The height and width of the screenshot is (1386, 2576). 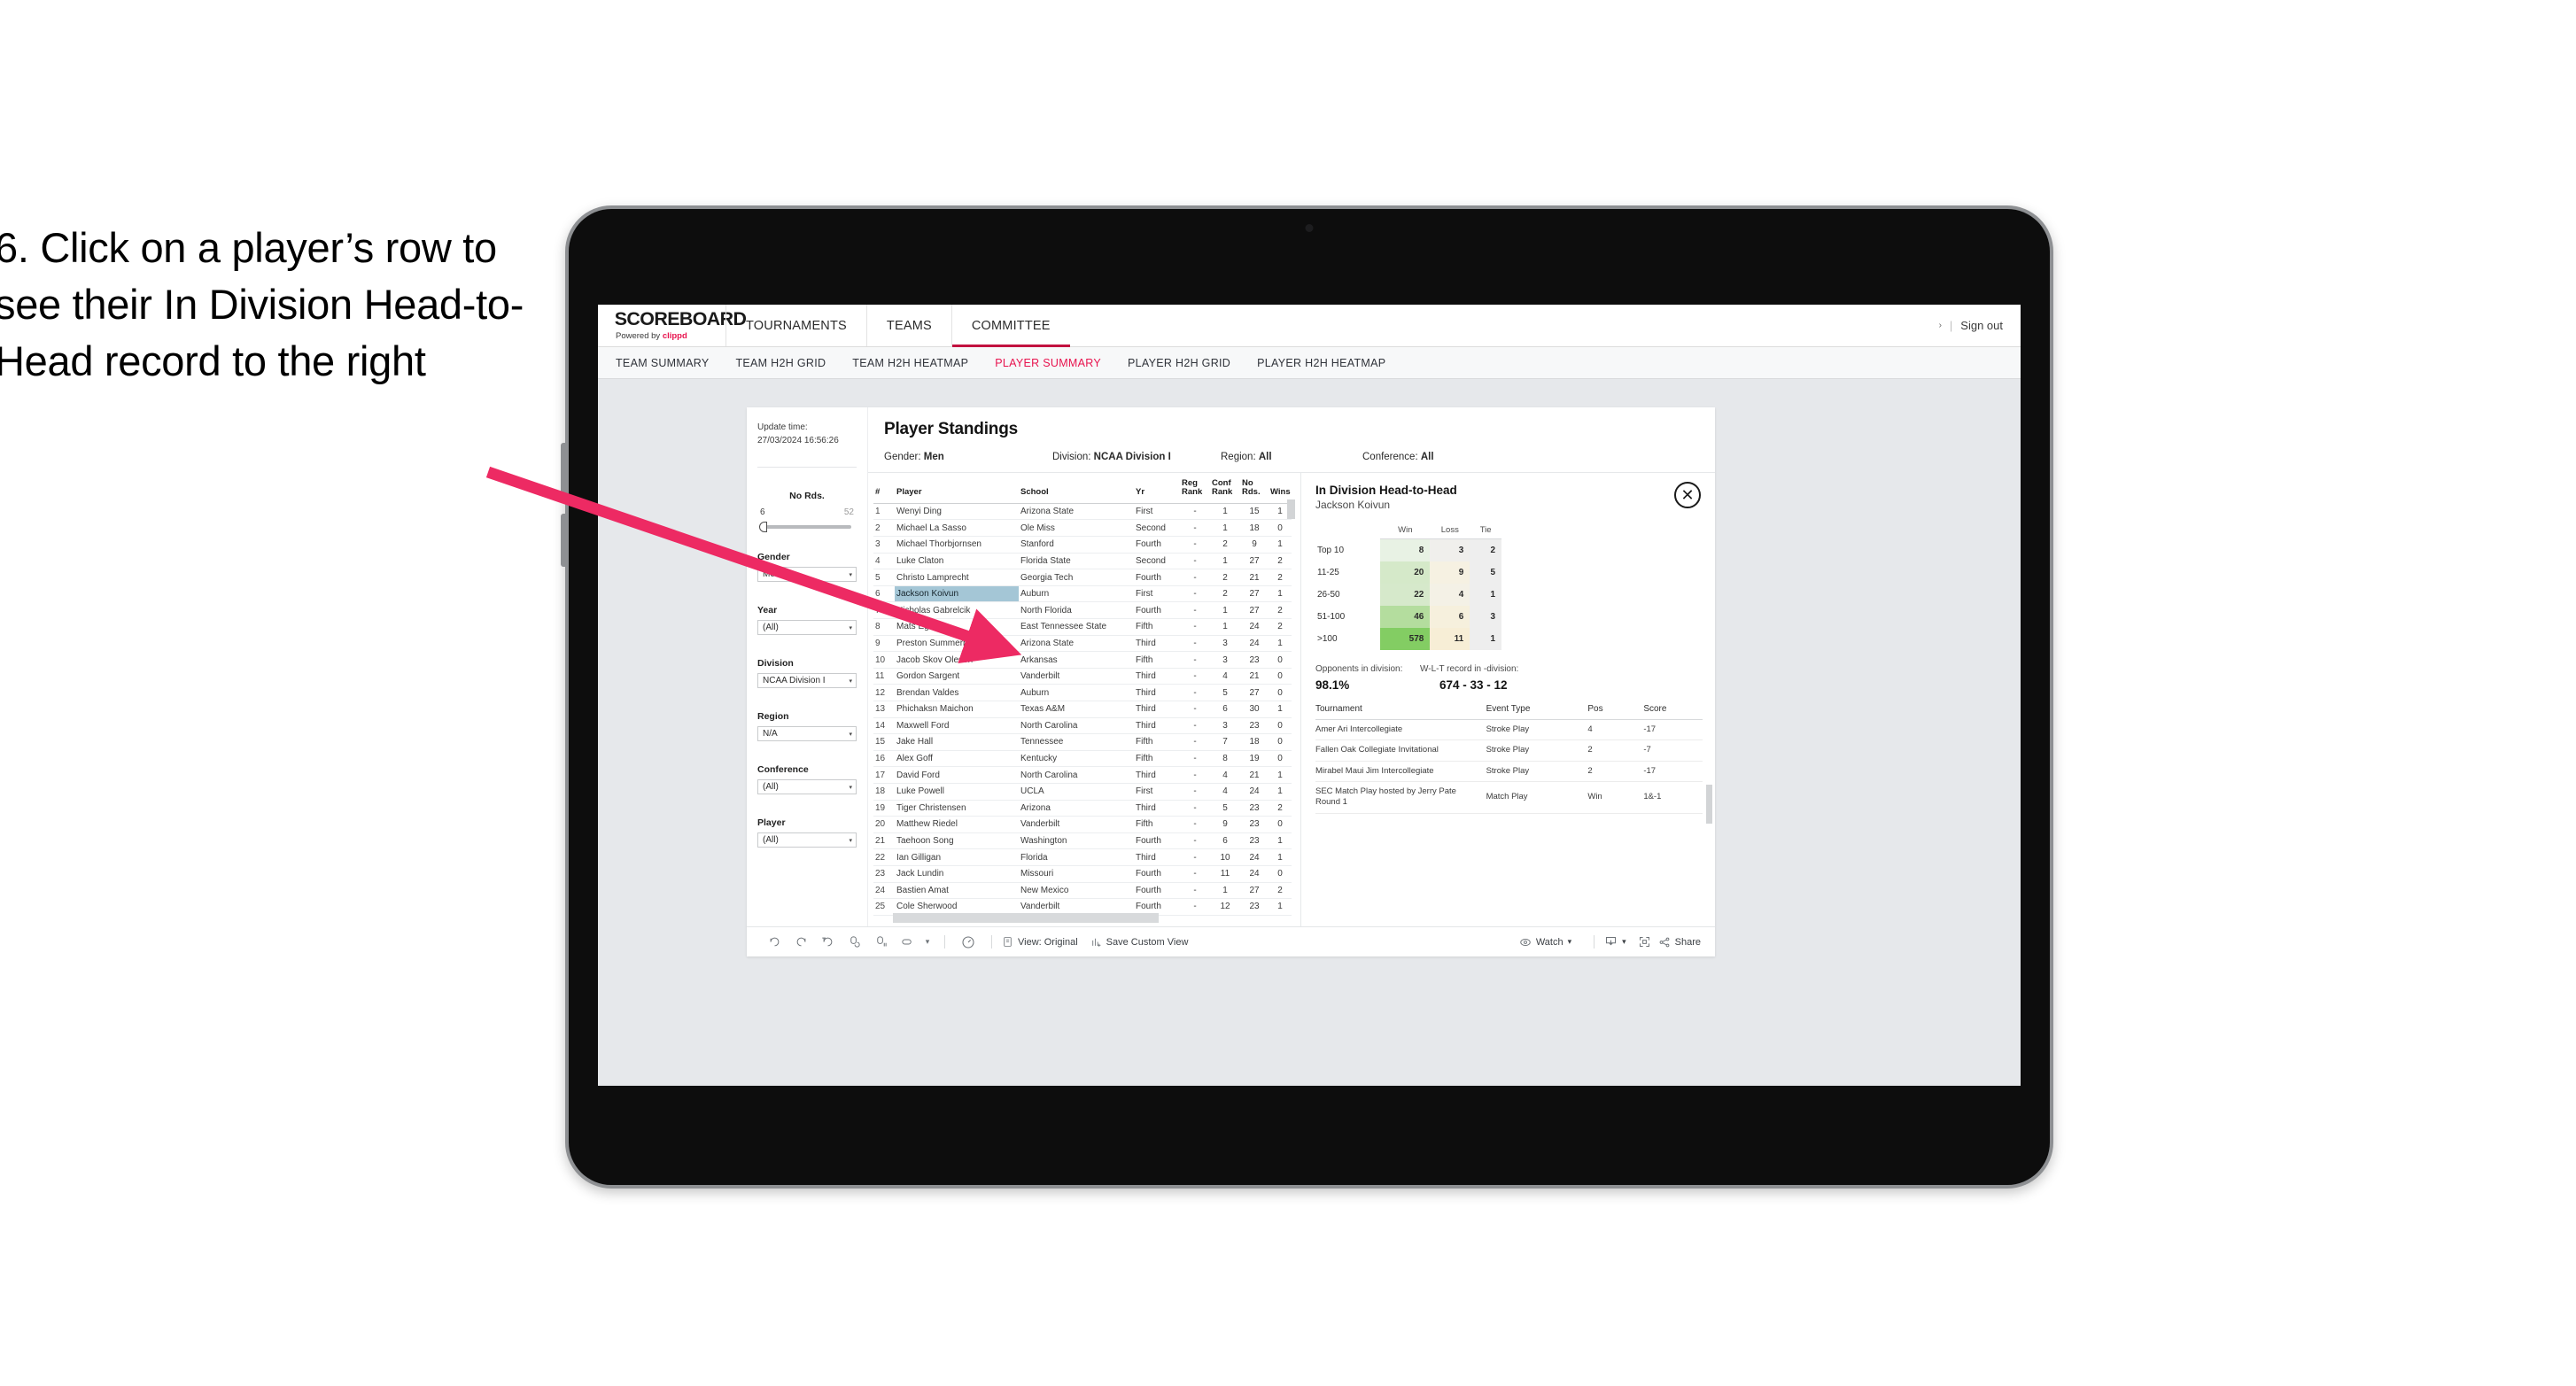 I want to click on table-row: 17 David Ford North Carolina Third -4 21 1, so click(x=1082, y=775).